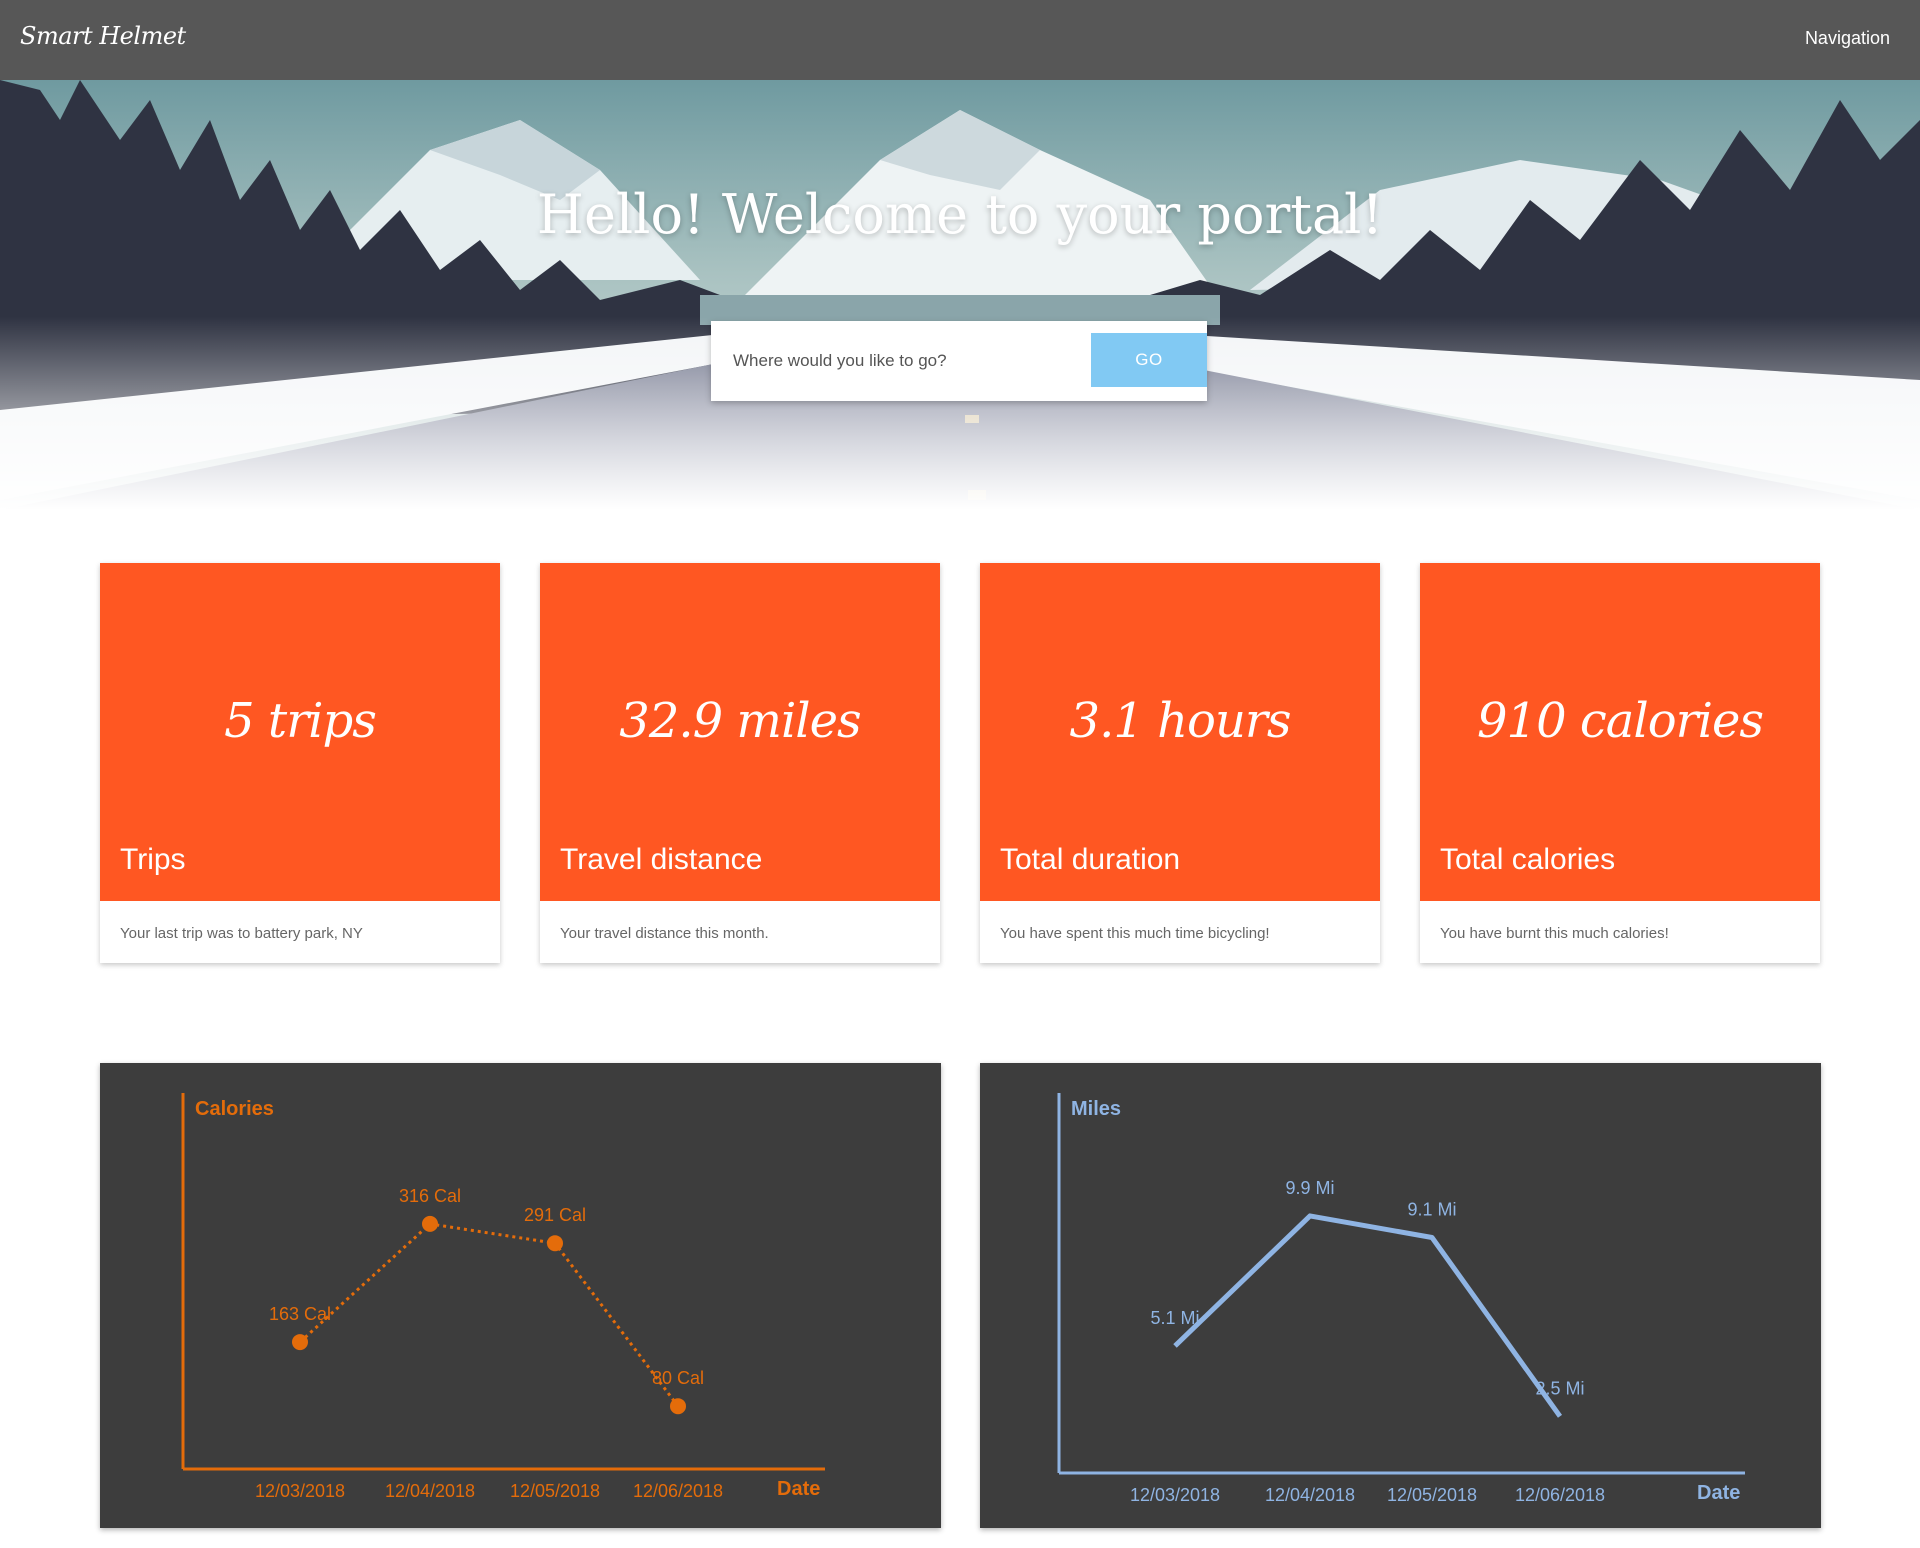 This screenshot has height=1548, width=1920. What do you see at coordinates (1135, 933) in the screenshot?
I see `card-description: You have spent this much time bicycling!` at bounding box center [1135, 933].